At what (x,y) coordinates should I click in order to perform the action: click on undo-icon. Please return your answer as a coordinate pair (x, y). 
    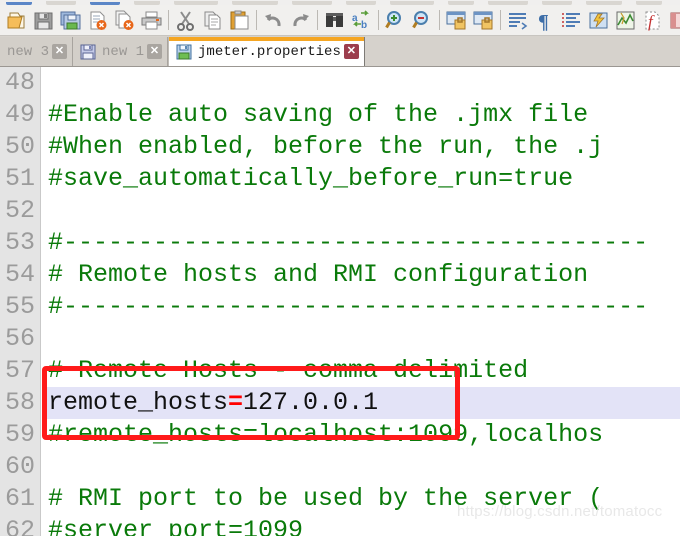
    Looking at the image, I should click on (273, 20).